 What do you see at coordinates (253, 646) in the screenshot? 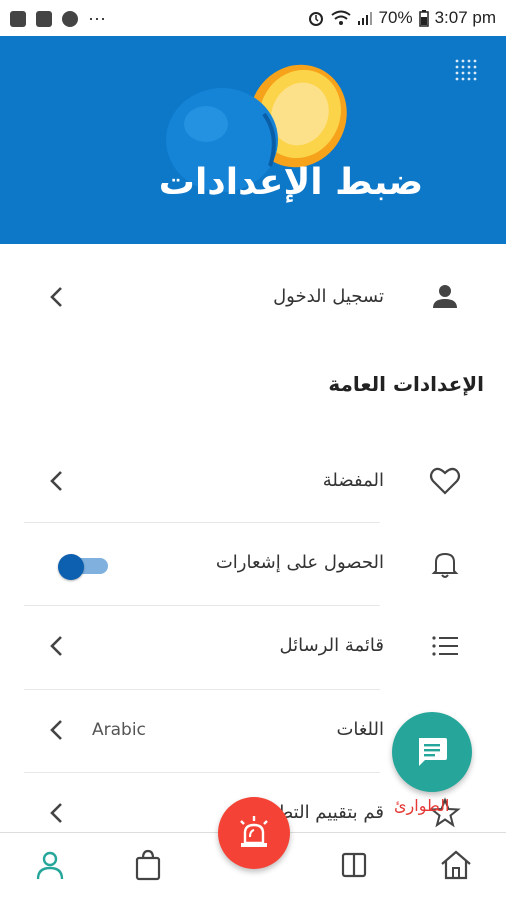
I see `messages-row: قائمة الرسائل` at bounding box center [253, 646].